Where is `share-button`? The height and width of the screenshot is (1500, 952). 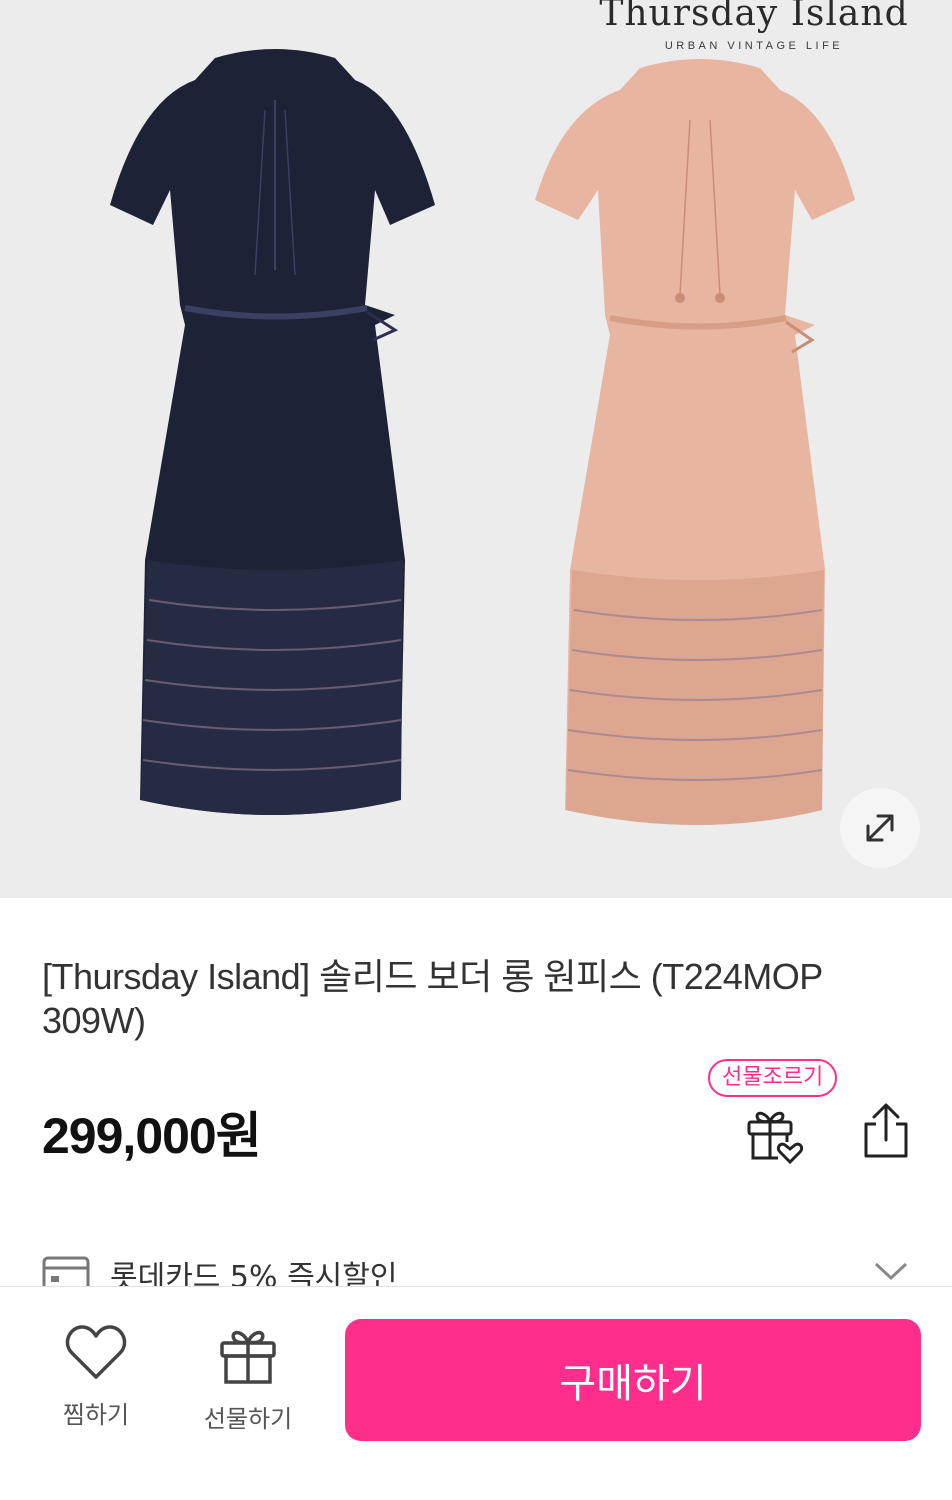
share-button is located at coordinates (886, 1133).